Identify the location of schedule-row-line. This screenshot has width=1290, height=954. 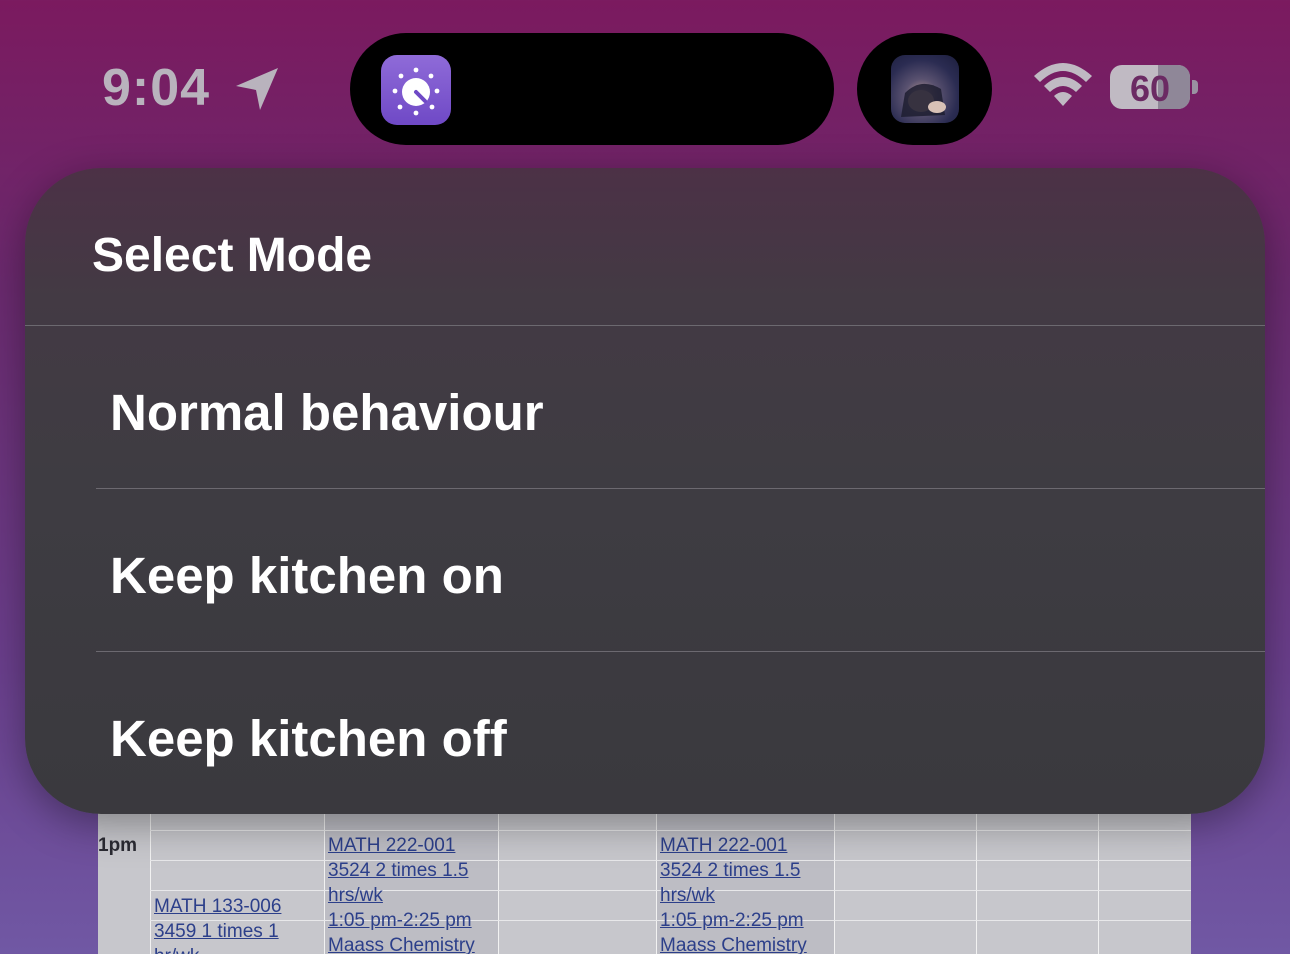
(670, 830).